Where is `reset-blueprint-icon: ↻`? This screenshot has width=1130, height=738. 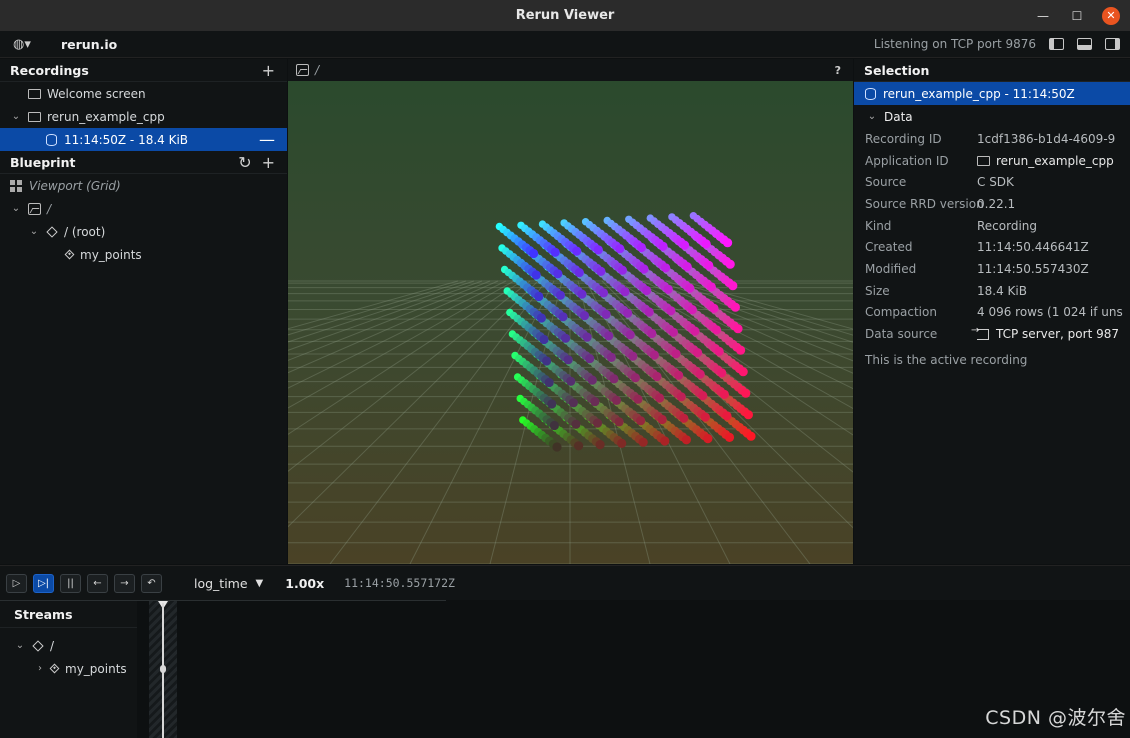
reset-blueprint-icon: ↻ is located at coordinates (244, 162).